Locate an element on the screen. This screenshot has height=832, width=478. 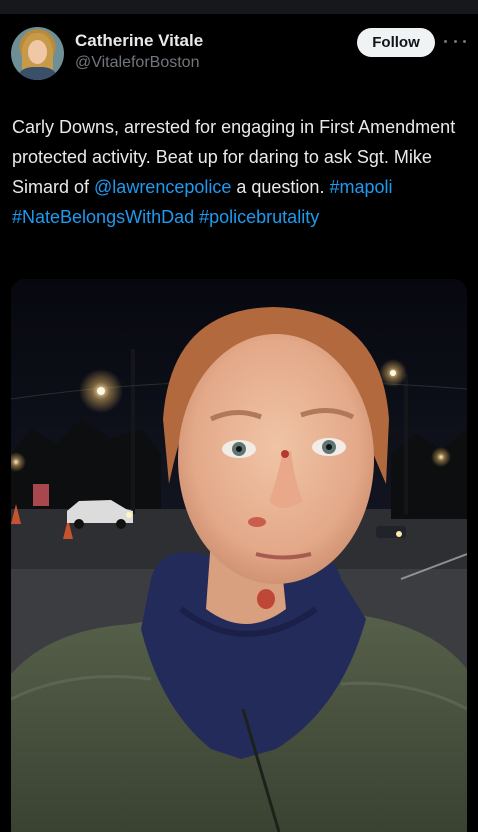
avatar-face is located at coordinates (37, 52).